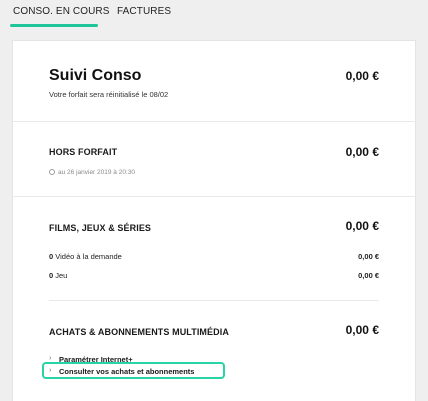 This screenshot has width=428, height=401. Describe the element at coordinates (144, 11) in the screenshot. I see `tab-factures: FACTURES` at that location.